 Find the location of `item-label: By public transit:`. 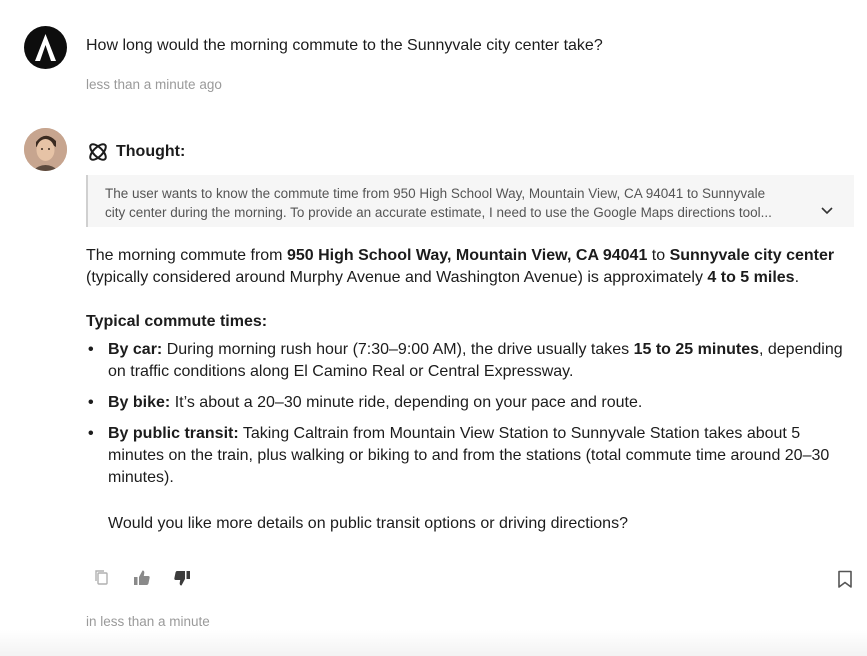

item-label: By public transit: is located at coordinates (173, 433).